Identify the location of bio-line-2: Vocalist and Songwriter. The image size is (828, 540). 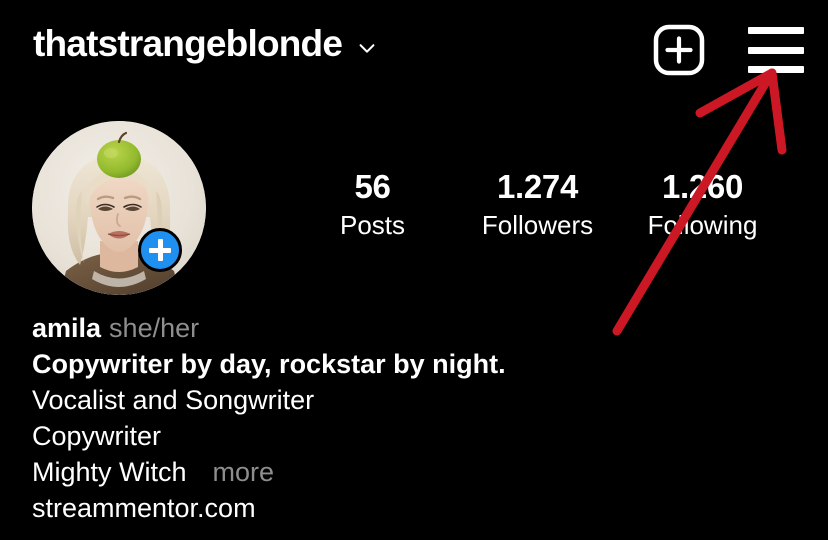
(173, 400).